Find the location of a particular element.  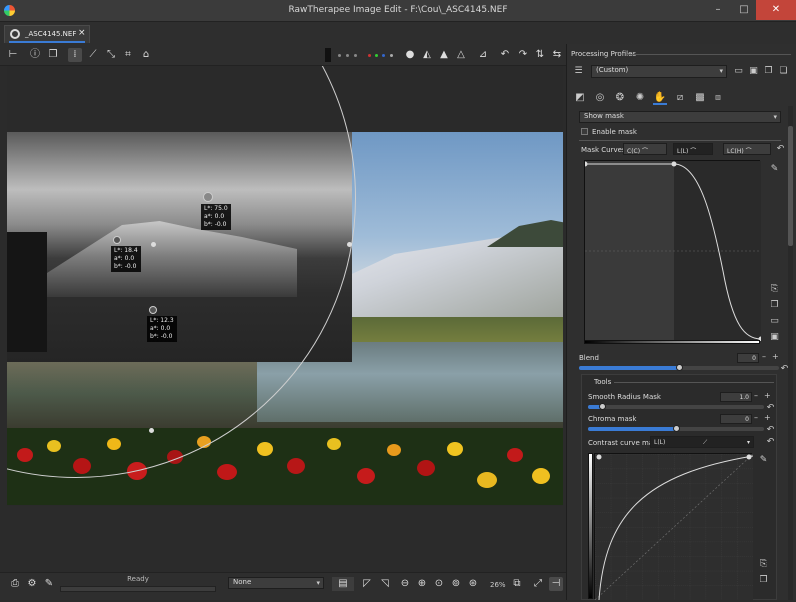

tab-close-button: × is located at coordinates (82, 33).